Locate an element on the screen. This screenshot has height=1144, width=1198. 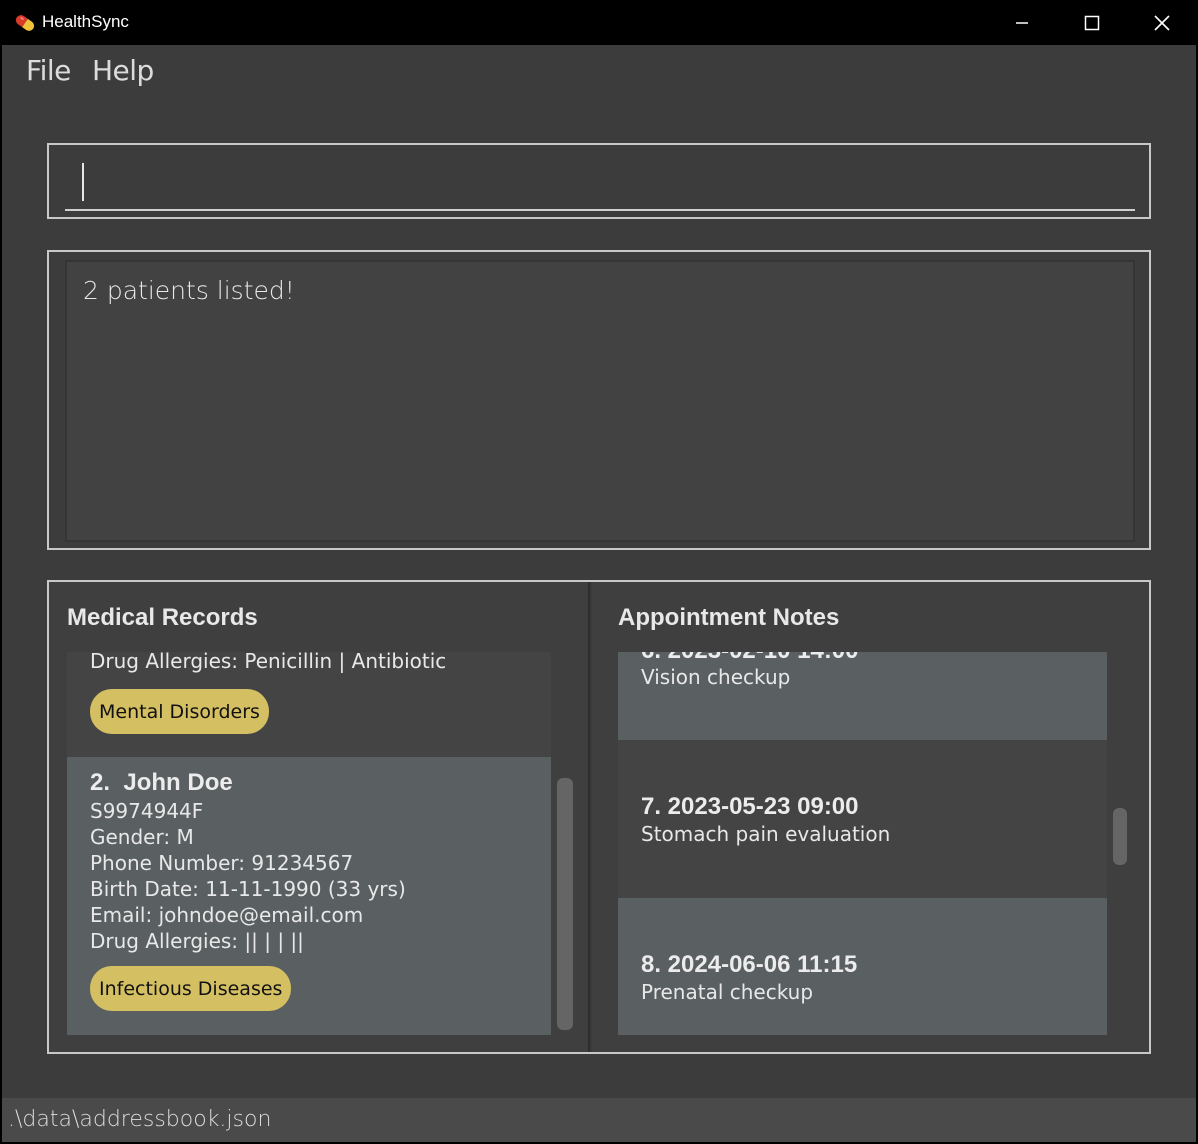
command-input is located at coordinates (600, 184).